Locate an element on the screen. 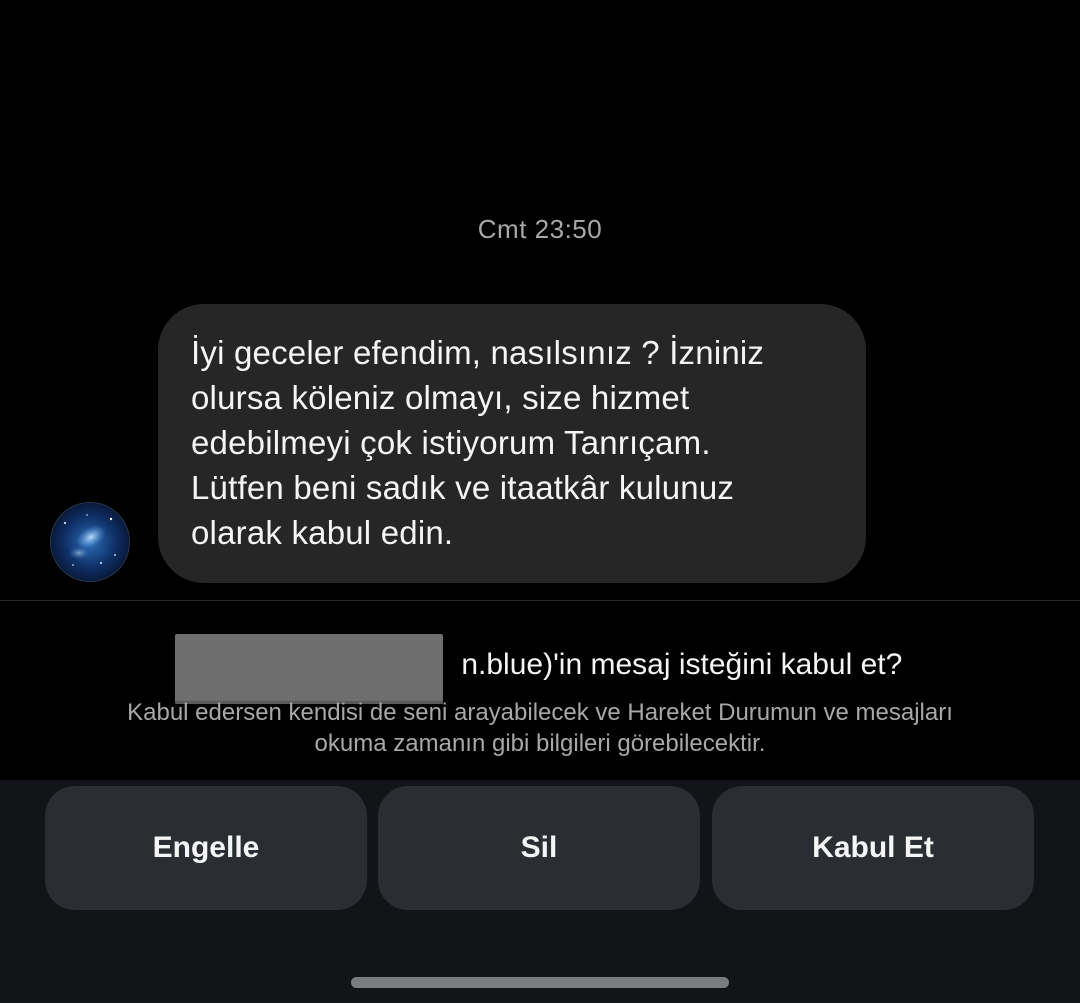 The width and height of the screenshot is (1080, 1003). section-divider is located at coordinates (540, 600).